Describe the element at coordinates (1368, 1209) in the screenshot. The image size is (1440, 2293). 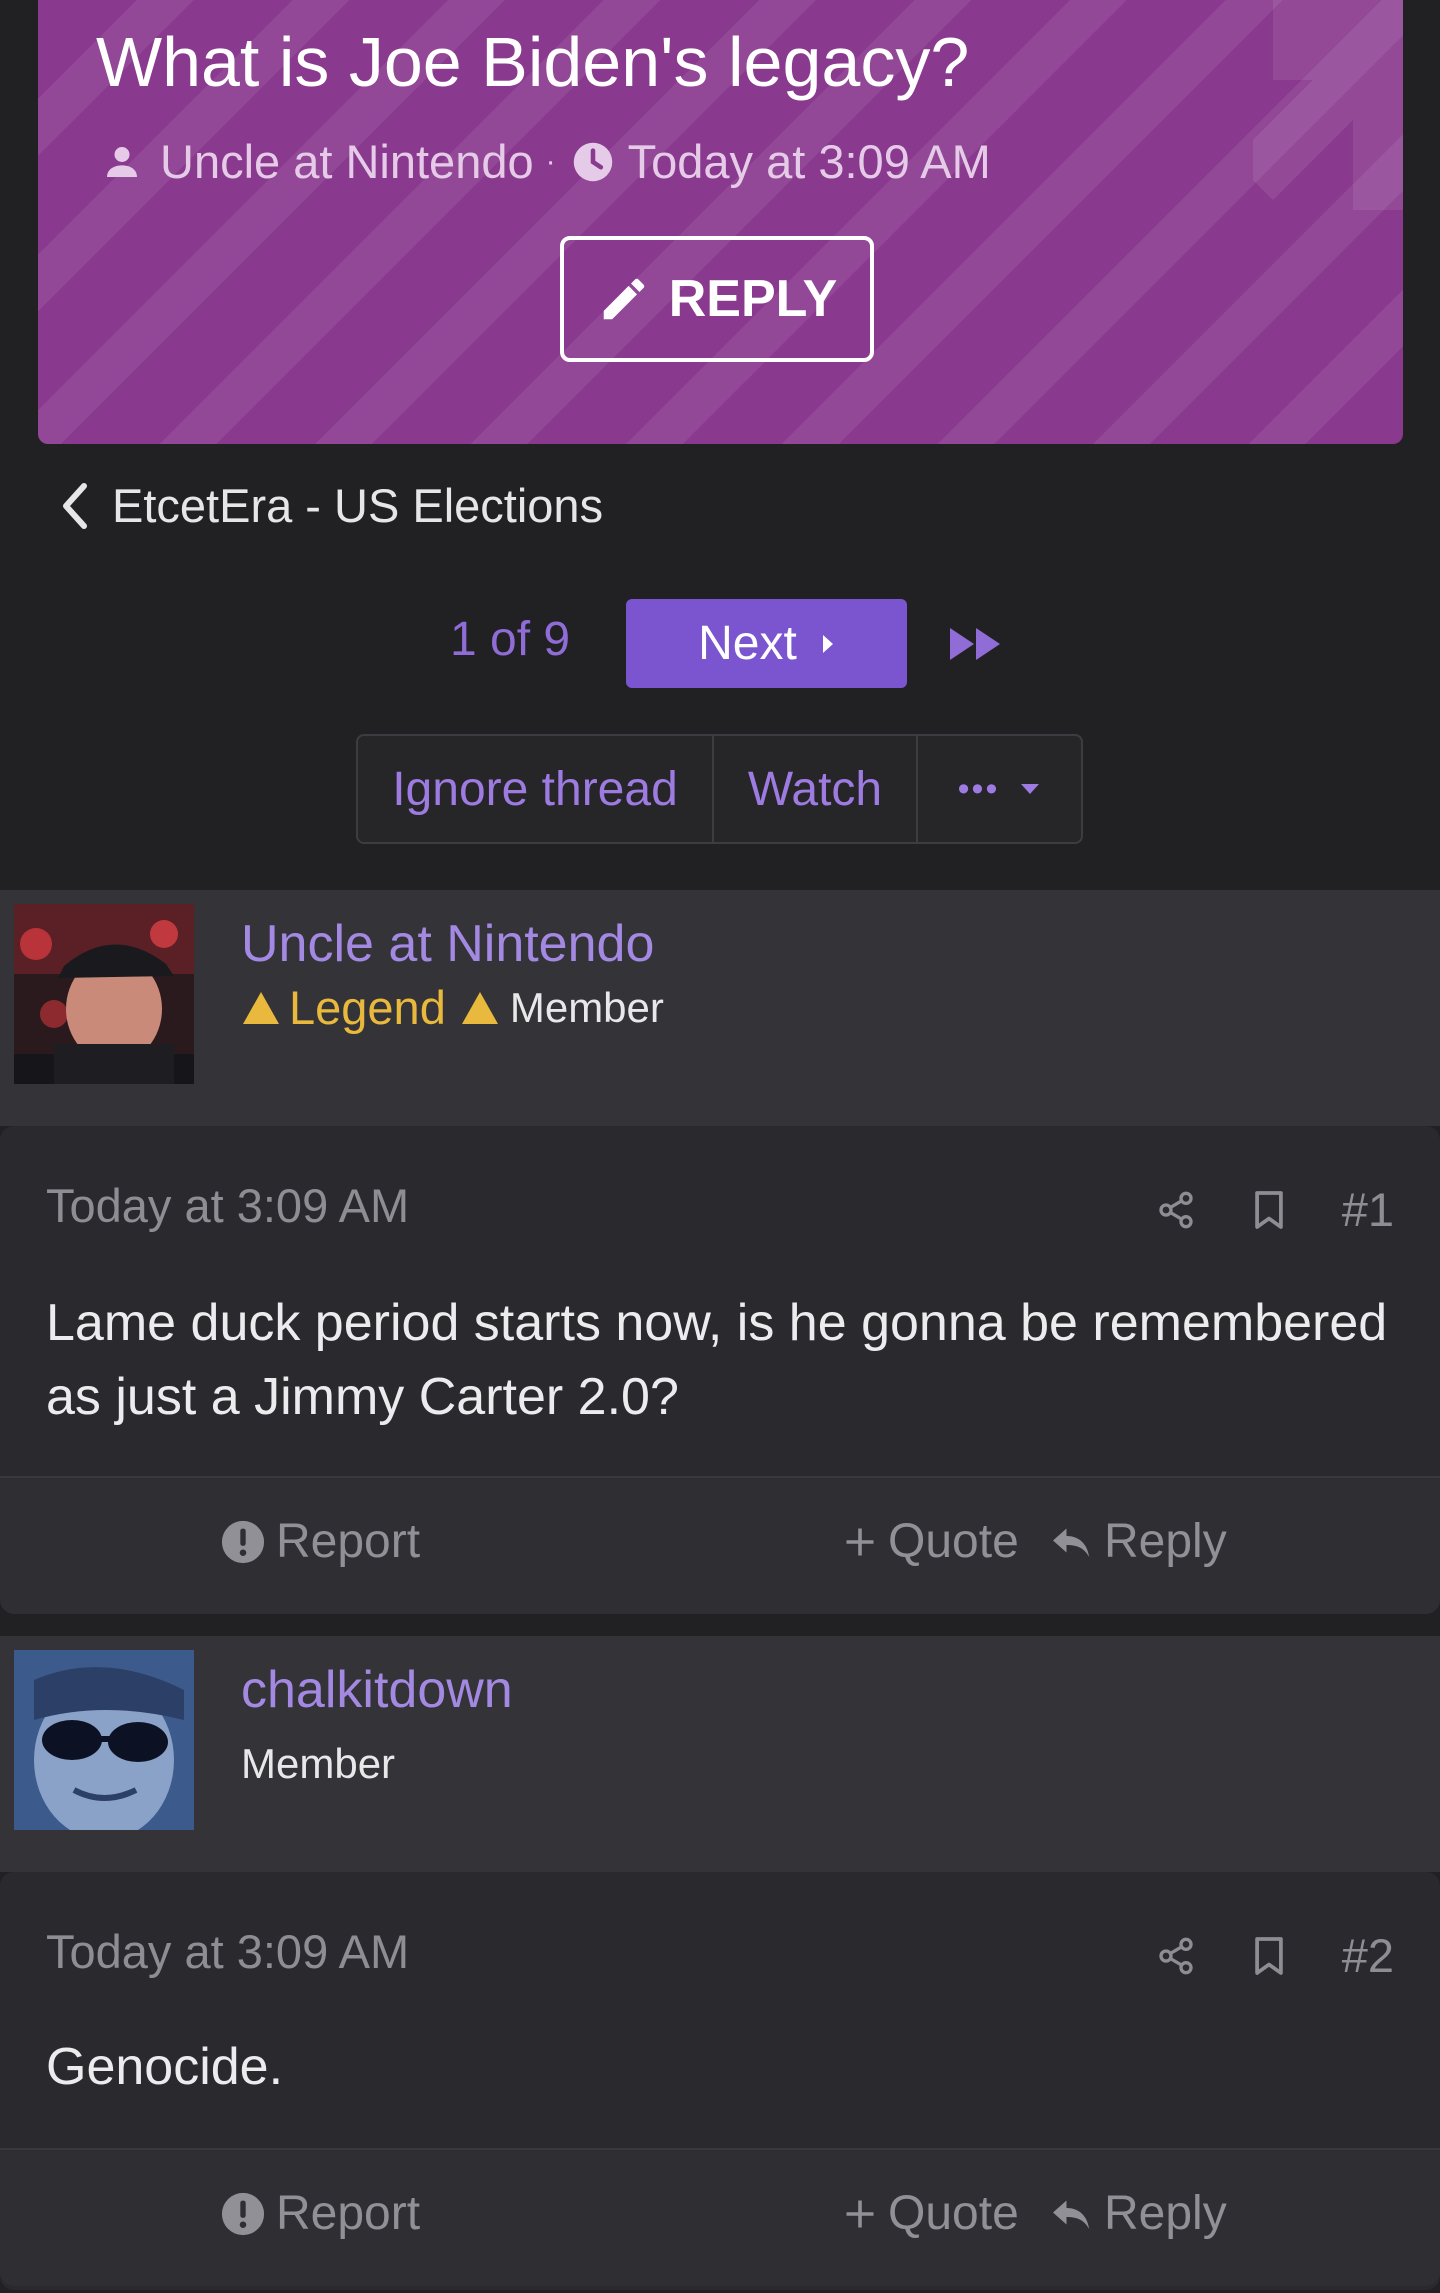
I see `post-number: #1` at that location.